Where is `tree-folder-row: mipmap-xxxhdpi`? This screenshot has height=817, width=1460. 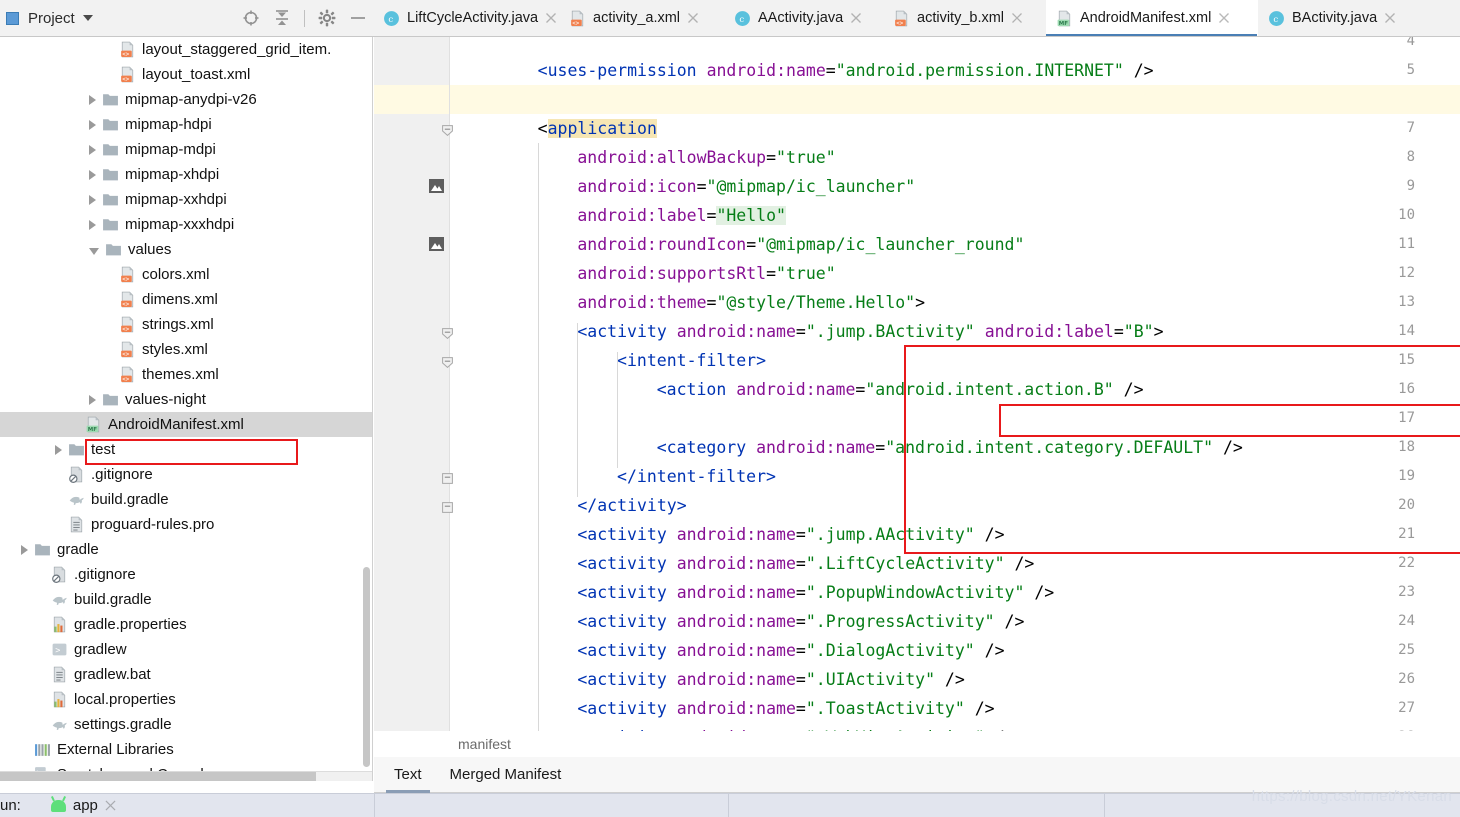
tree-folder-row: mipmap-xxxhdpi is located at coordinates (186, 224).